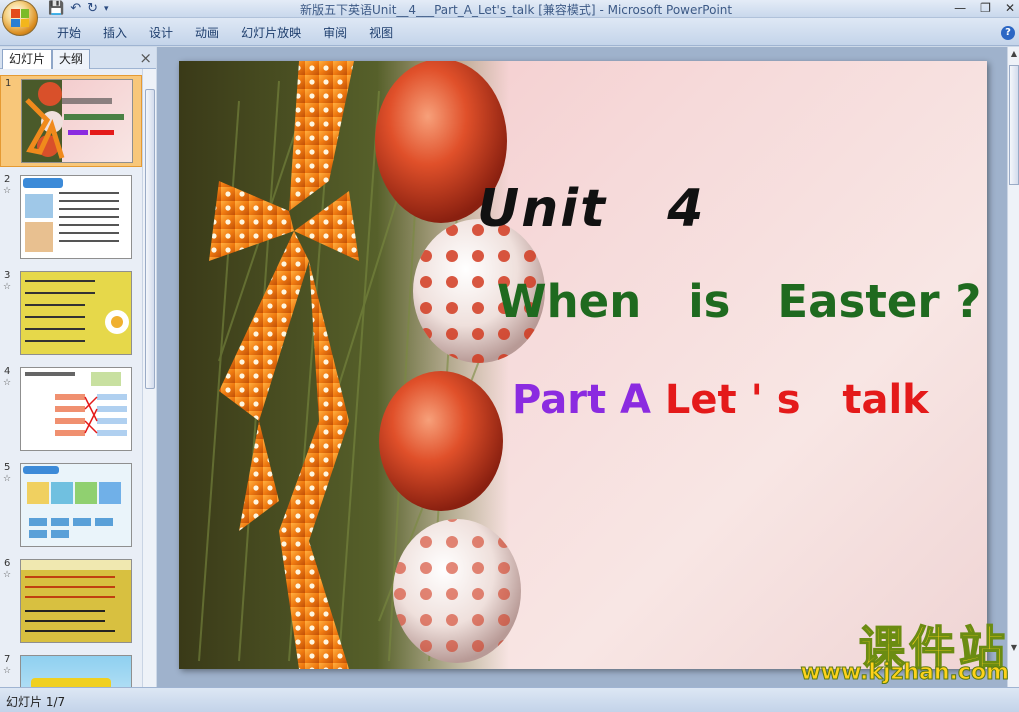 Image resolution: width=1019 pixels, height=712 pixels. I want to click on slide-thumbnail-1: 1, so click(71, 121).